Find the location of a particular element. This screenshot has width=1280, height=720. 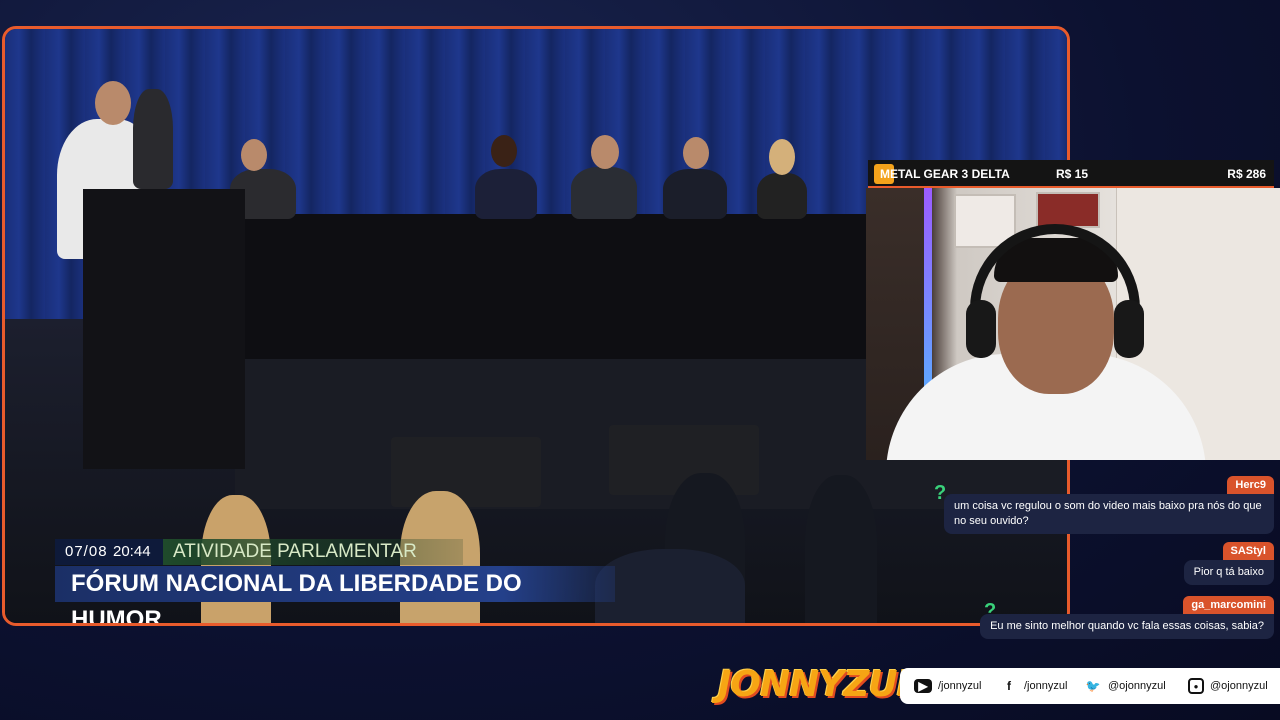

social-instagram: ● @ojonnyzul is located at coordinates (1228, 686).